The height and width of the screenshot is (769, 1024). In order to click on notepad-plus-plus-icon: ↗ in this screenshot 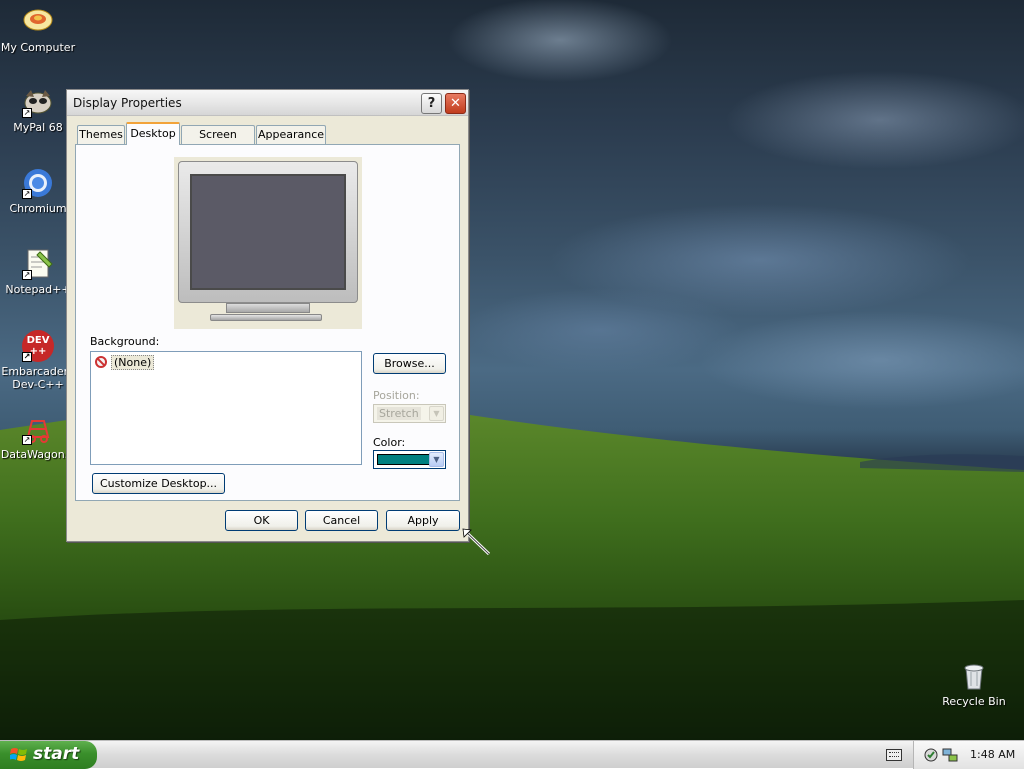, I will do `click(38, 264)`.